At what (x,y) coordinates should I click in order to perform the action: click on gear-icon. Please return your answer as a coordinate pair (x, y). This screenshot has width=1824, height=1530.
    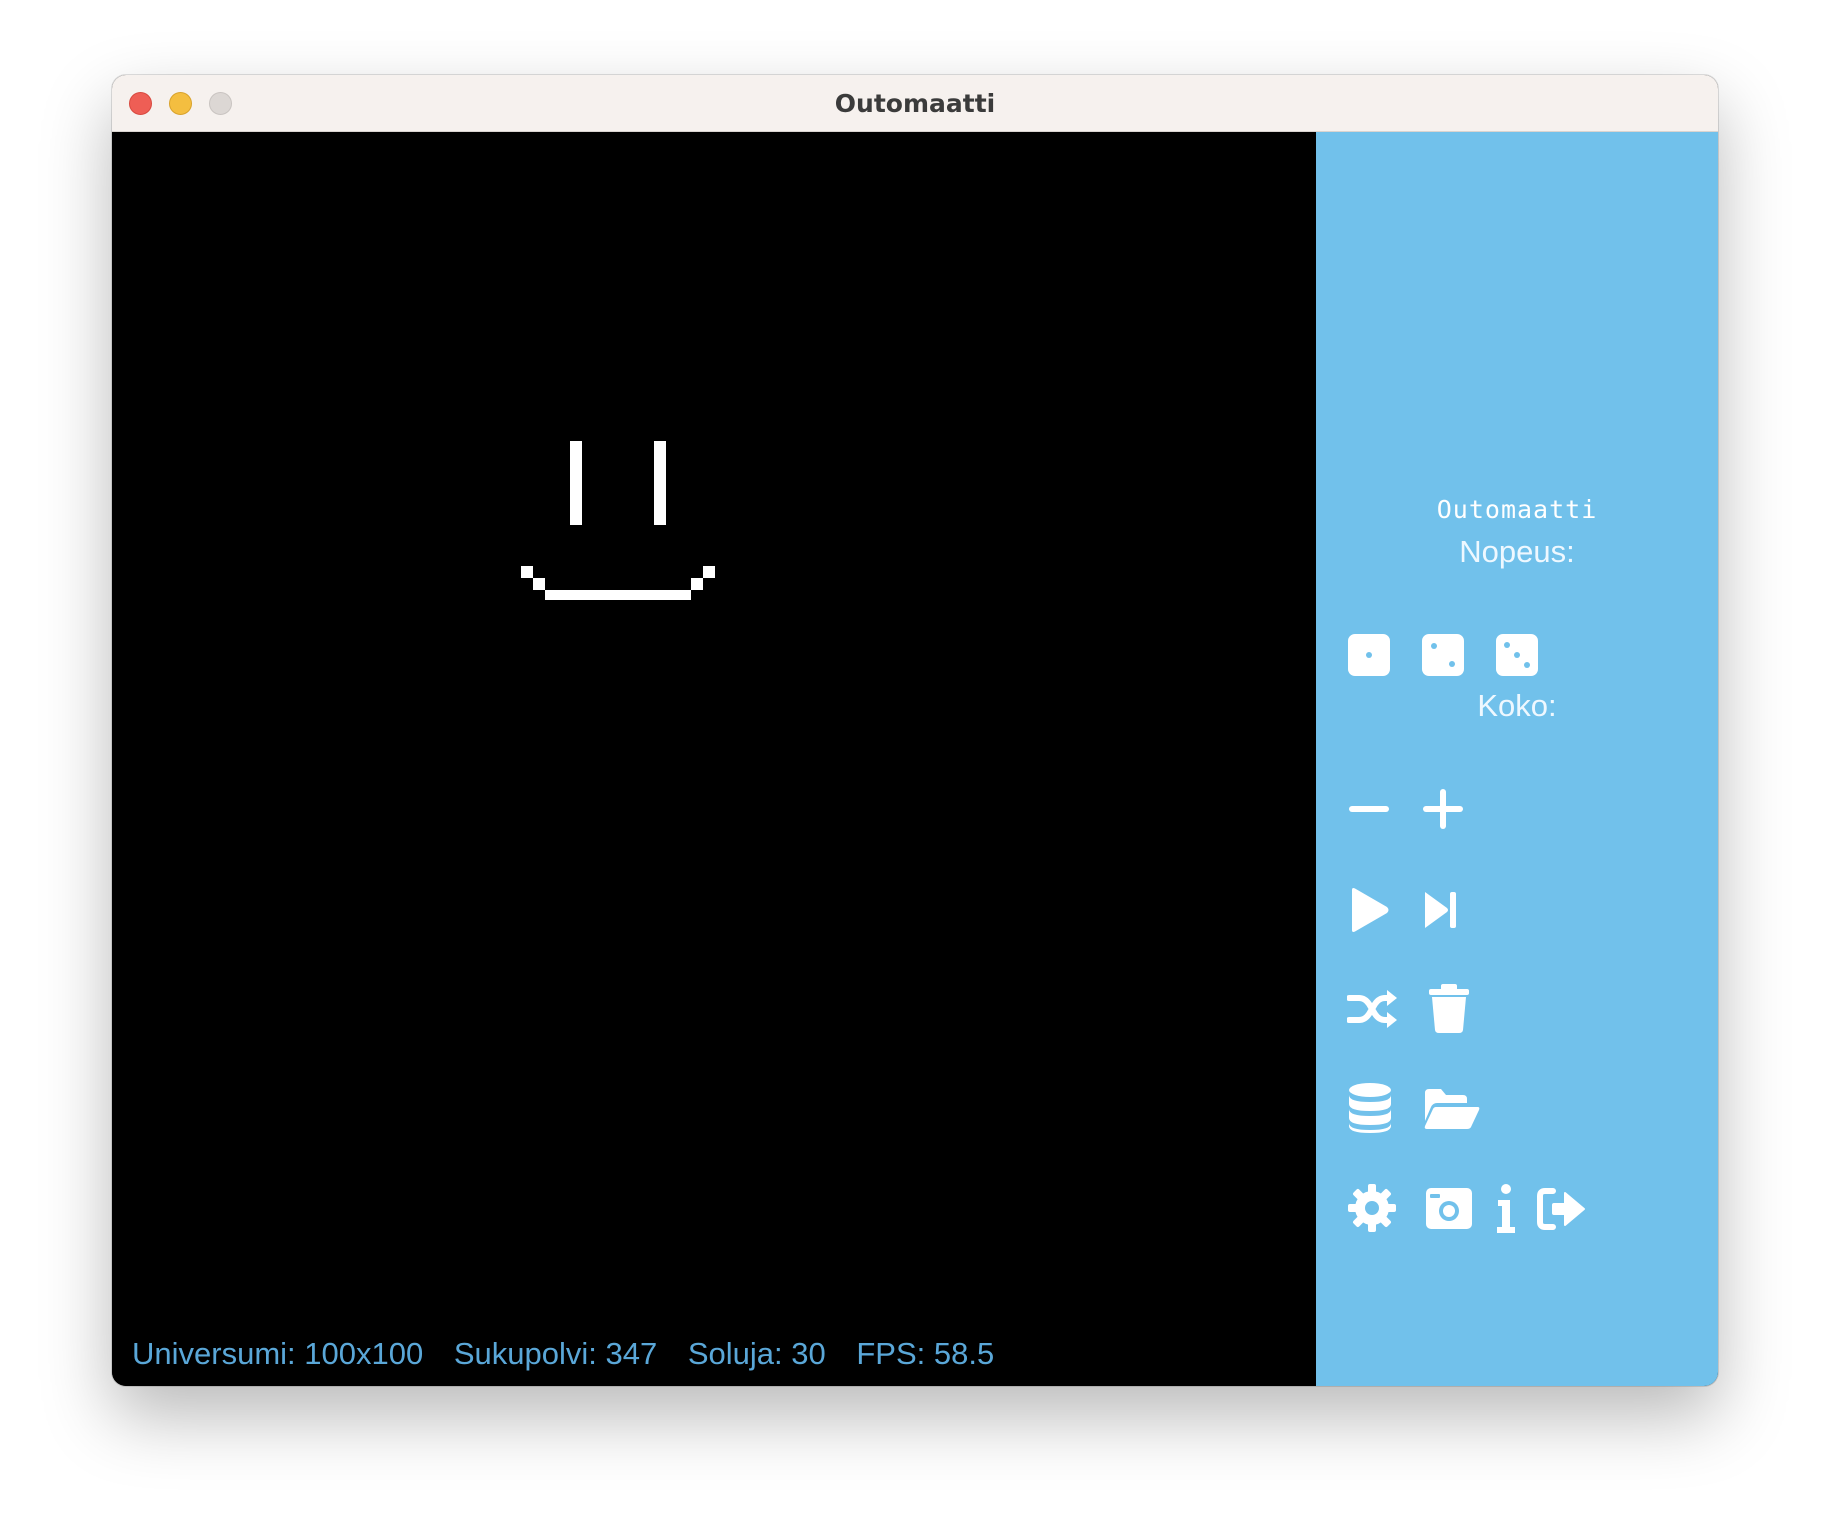
    Looking at the image, I should click on (1372, 1208).